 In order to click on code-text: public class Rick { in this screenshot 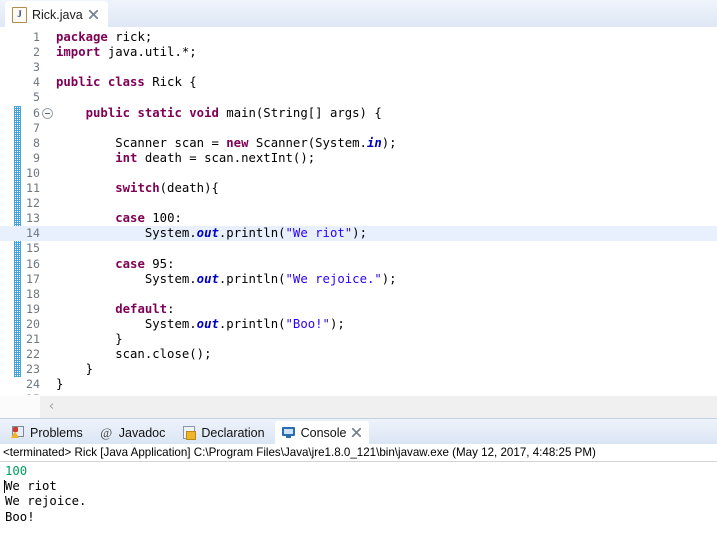, I will do `click(126, 82)`.